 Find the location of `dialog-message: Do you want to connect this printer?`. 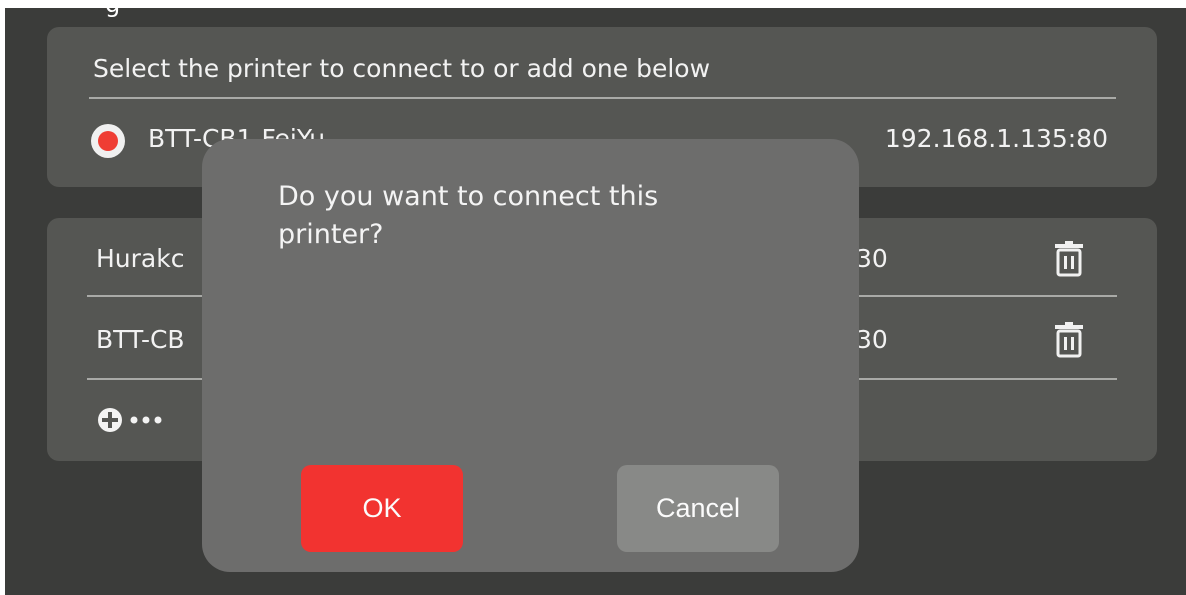

dialog-message: Do you want to connect this printer? is located at coordinates (468, 215).